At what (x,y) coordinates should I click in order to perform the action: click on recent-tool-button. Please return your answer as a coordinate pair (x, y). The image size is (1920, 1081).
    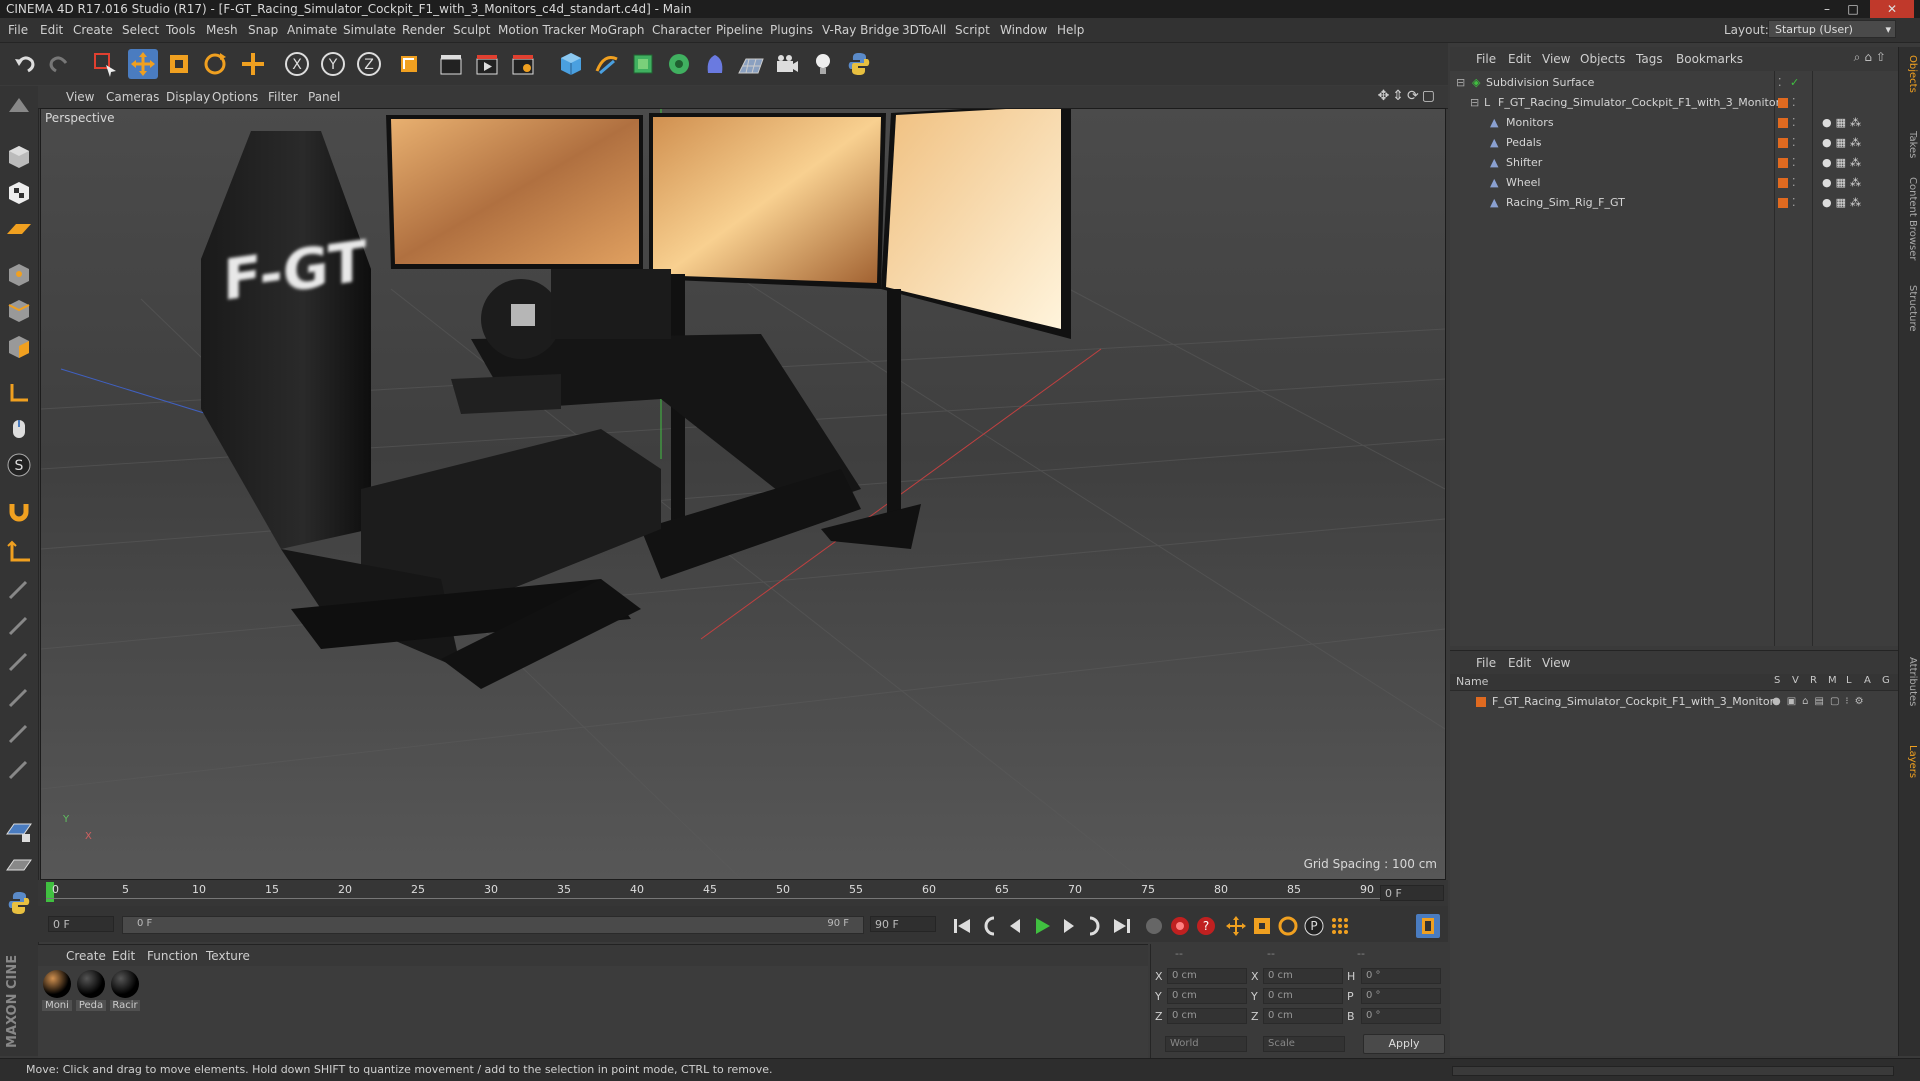
    Looking at the image, I should click on (253, 64).